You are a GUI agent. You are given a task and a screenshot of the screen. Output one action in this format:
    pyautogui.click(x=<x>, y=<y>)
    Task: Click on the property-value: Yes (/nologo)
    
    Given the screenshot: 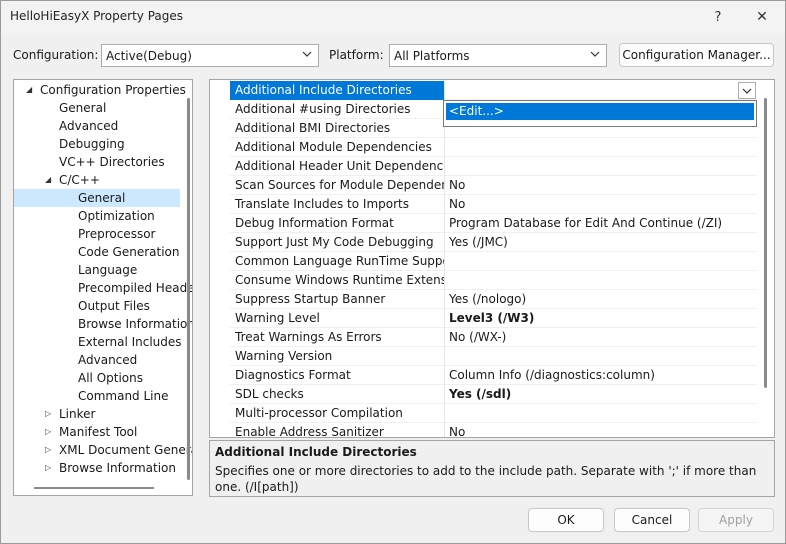 What is the action you would take?
    pyautogui.click(x=603, y=299)
    